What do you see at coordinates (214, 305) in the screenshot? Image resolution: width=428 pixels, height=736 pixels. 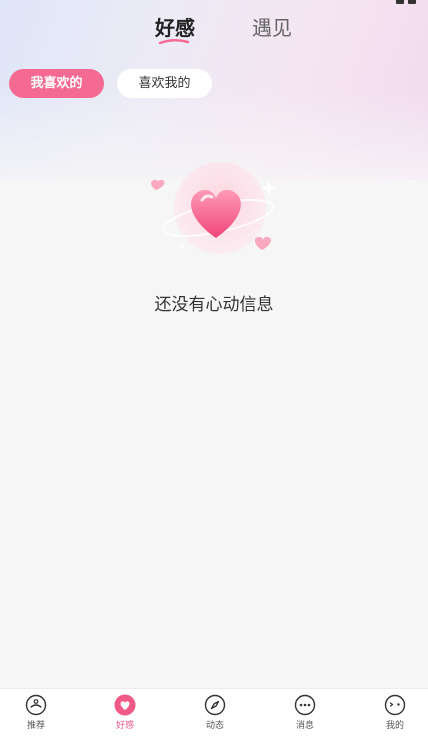 I see `empty-state-message: 还没有心动信息` at bounding box center [214, 305].